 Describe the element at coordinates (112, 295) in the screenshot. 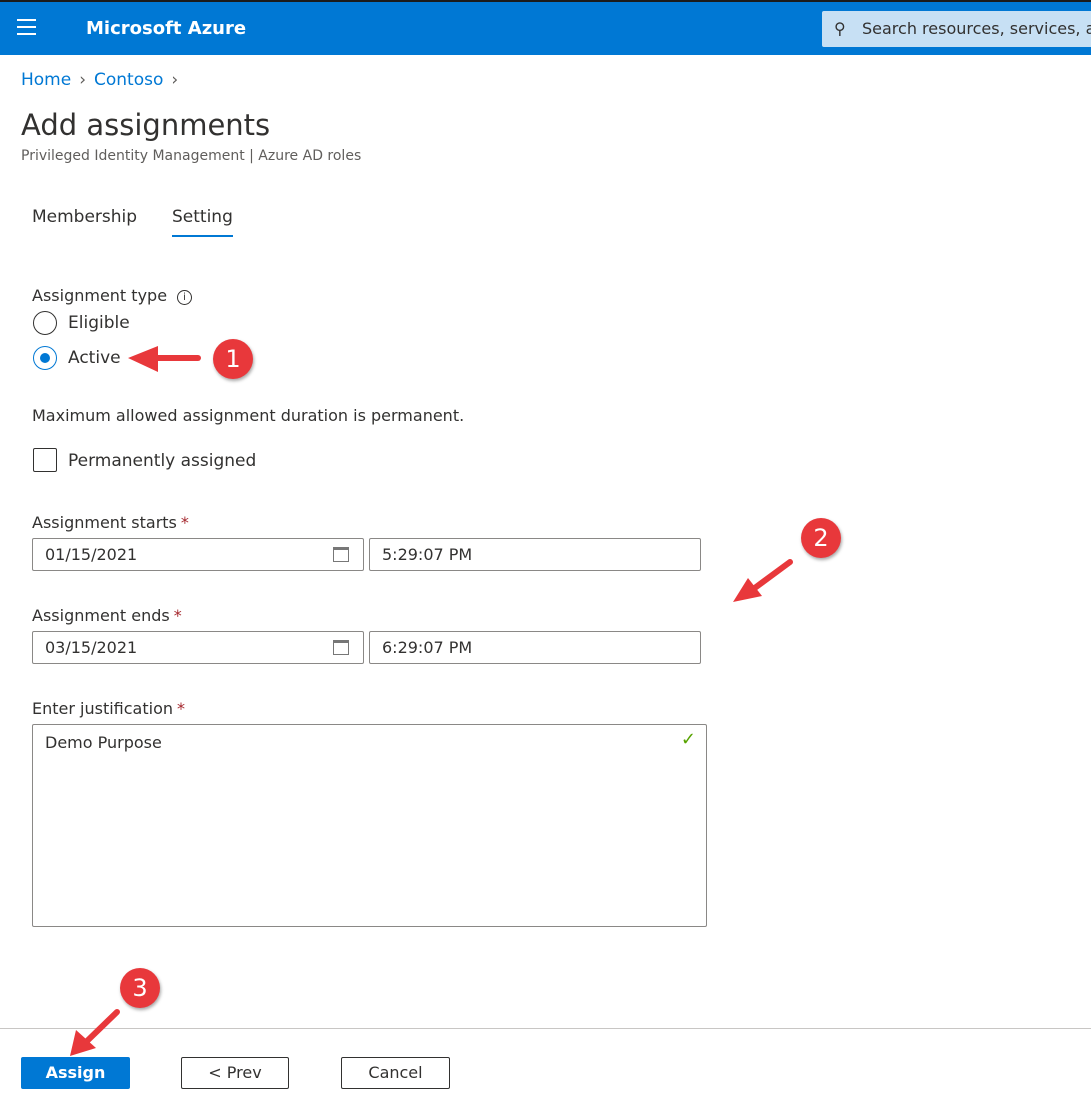

I see `assignment-type-label: Assignment type i` at that location.